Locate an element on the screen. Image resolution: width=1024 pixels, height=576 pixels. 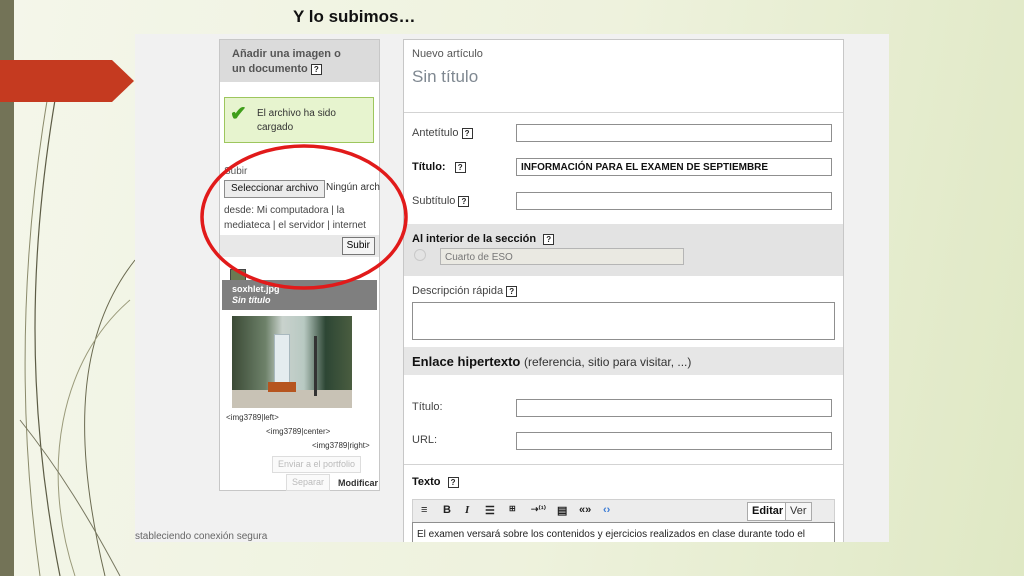
link-hint: (referencia, sitio para visitar, ...) is located at coordinates (608, 362).